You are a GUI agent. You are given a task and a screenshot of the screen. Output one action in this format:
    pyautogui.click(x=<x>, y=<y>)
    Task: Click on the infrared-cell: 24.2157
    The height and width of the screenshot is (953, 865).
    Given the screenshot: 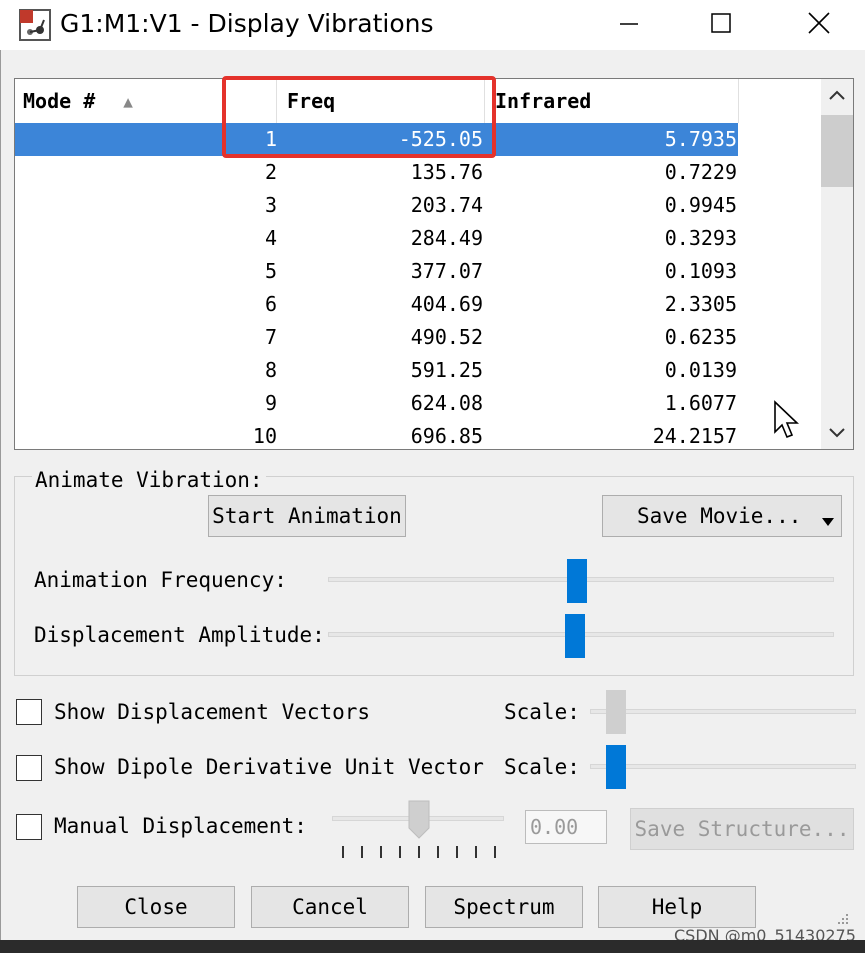 What is the action you would take?
    pyautogui.click(x=694, y=436)
    